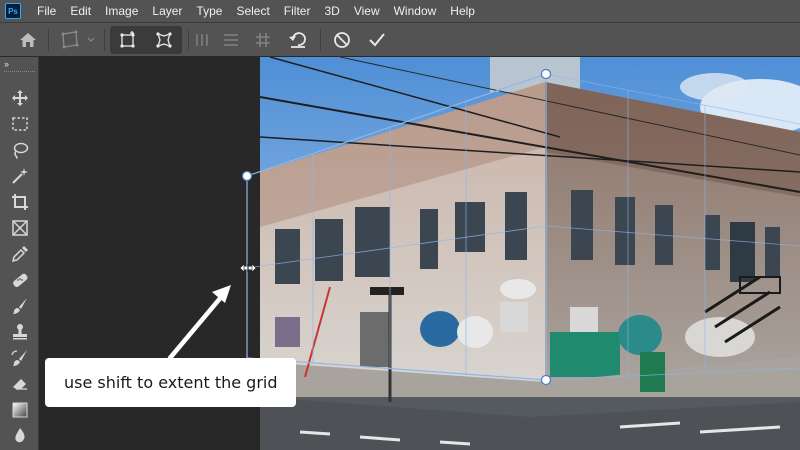  Describe the element at coordinates (6, 64) in the screenshot. I see `collapse-panel-icon: »` at that location.